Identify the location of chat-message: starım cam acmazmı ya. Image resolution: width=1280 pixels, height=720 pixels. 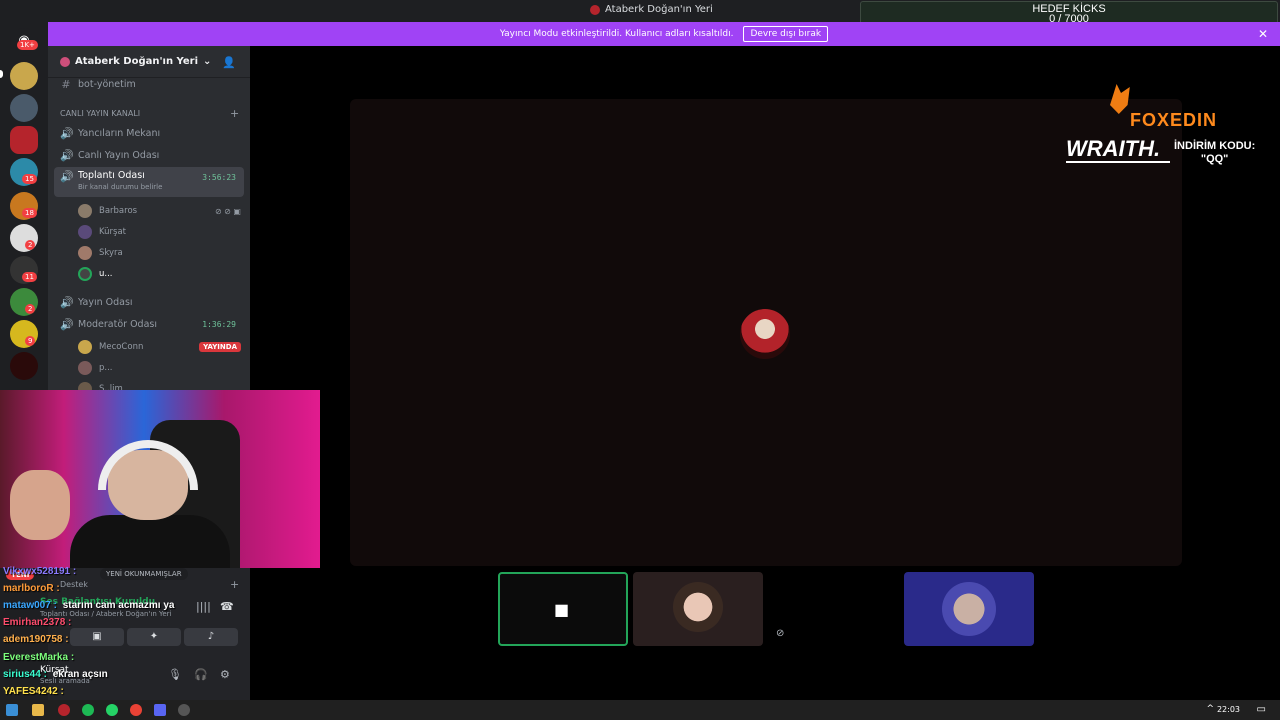
(118, 605).